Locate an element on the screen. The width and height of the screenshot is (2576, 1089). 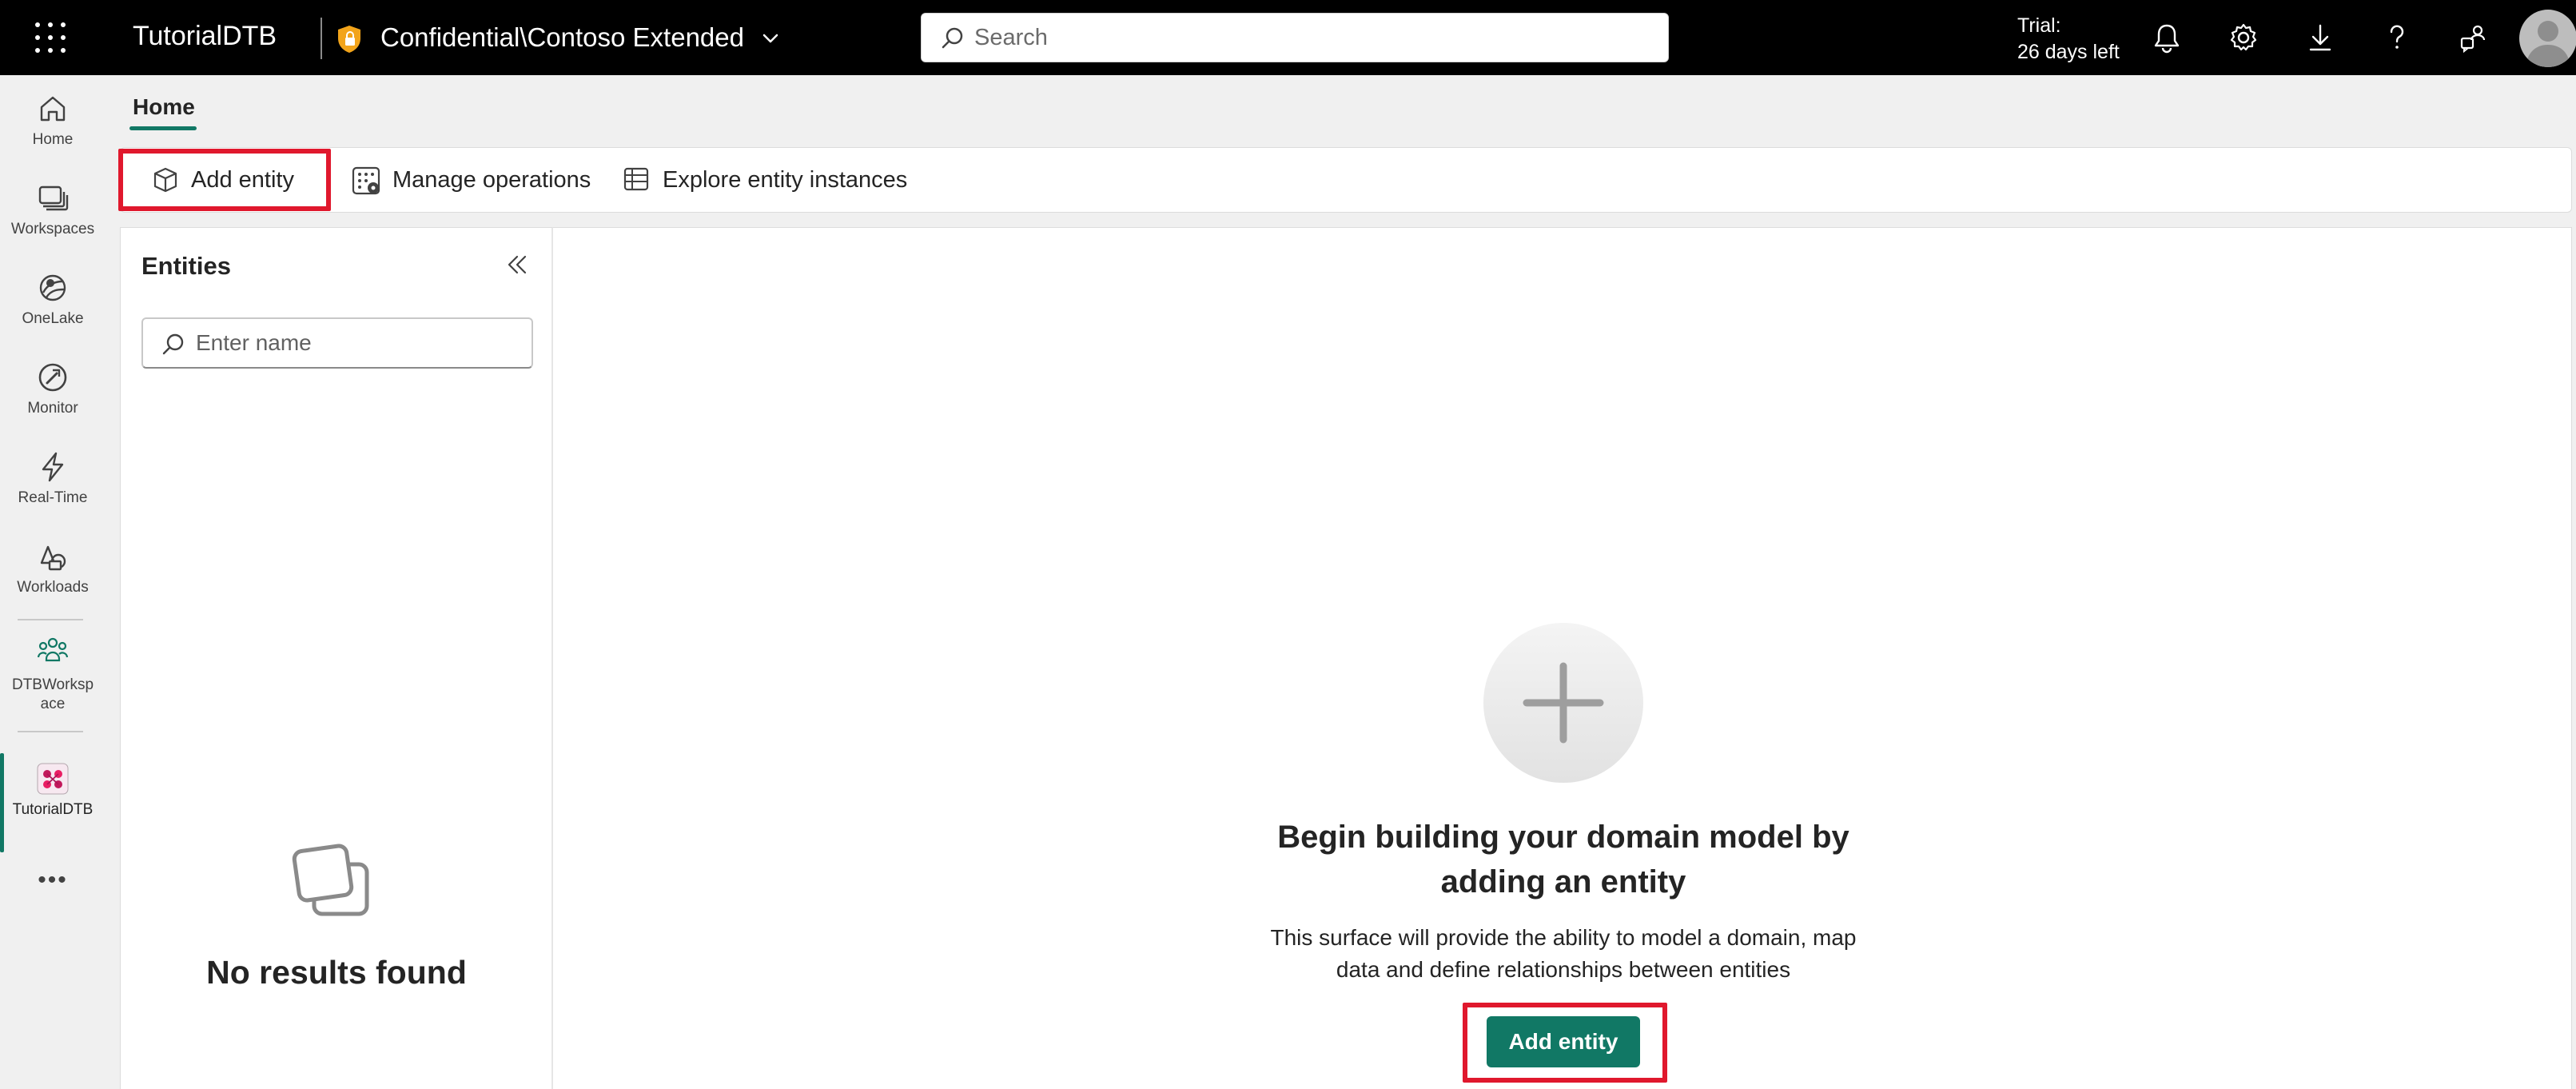
rail-item-onelake: OneLake is located at coordinates (53, 299).